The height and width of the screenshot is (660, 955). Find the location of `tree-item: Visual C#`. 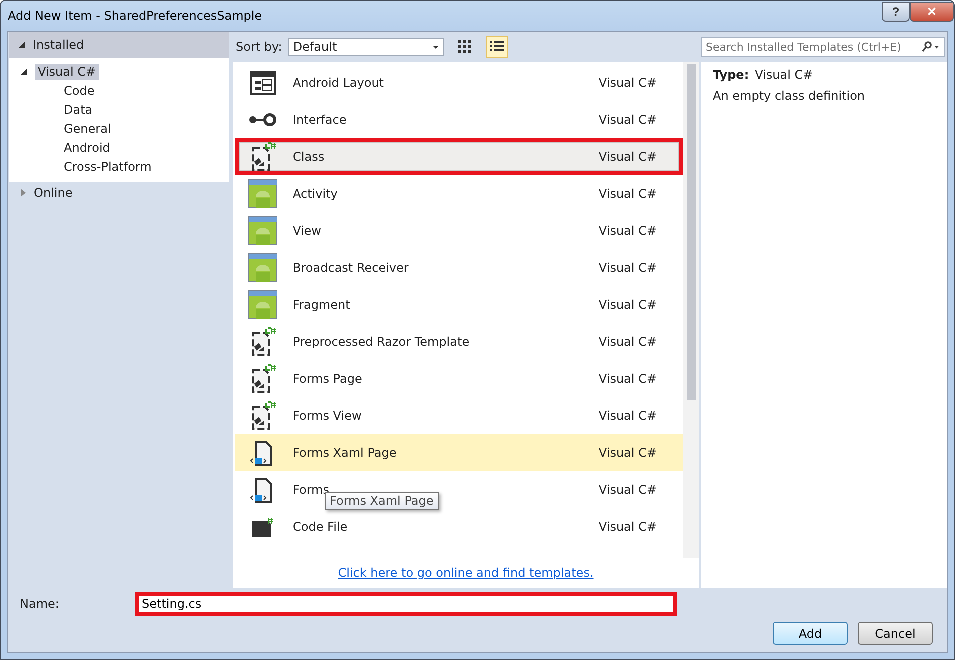

tree-item: Visual C# is located at coordinates (67, 72).